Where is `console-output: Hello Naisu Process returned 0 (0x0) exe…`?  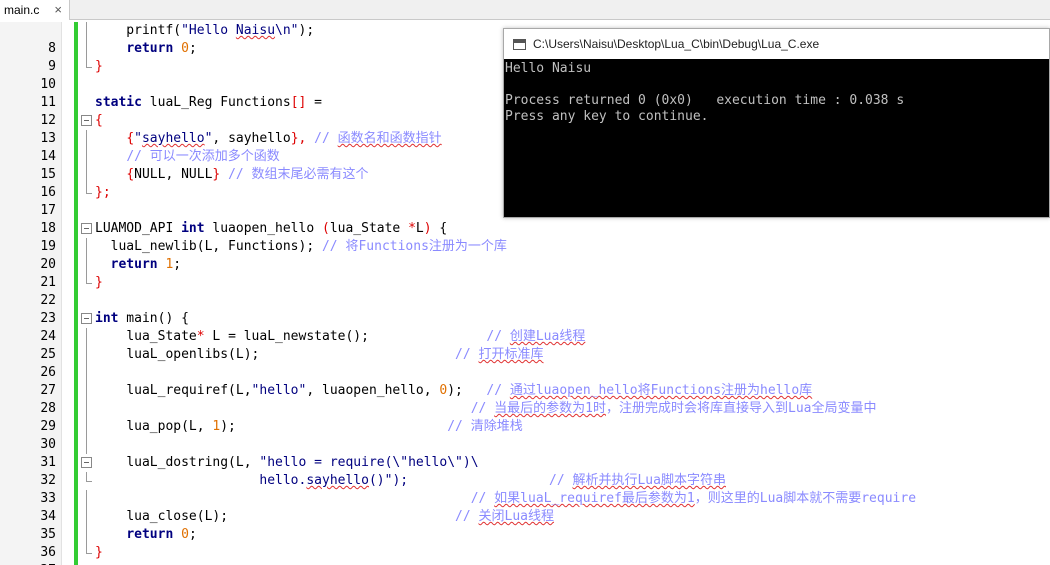 console-output: Hello Naisu Process returned 0 (0x0) exe… is located at coordinates (776, 138).